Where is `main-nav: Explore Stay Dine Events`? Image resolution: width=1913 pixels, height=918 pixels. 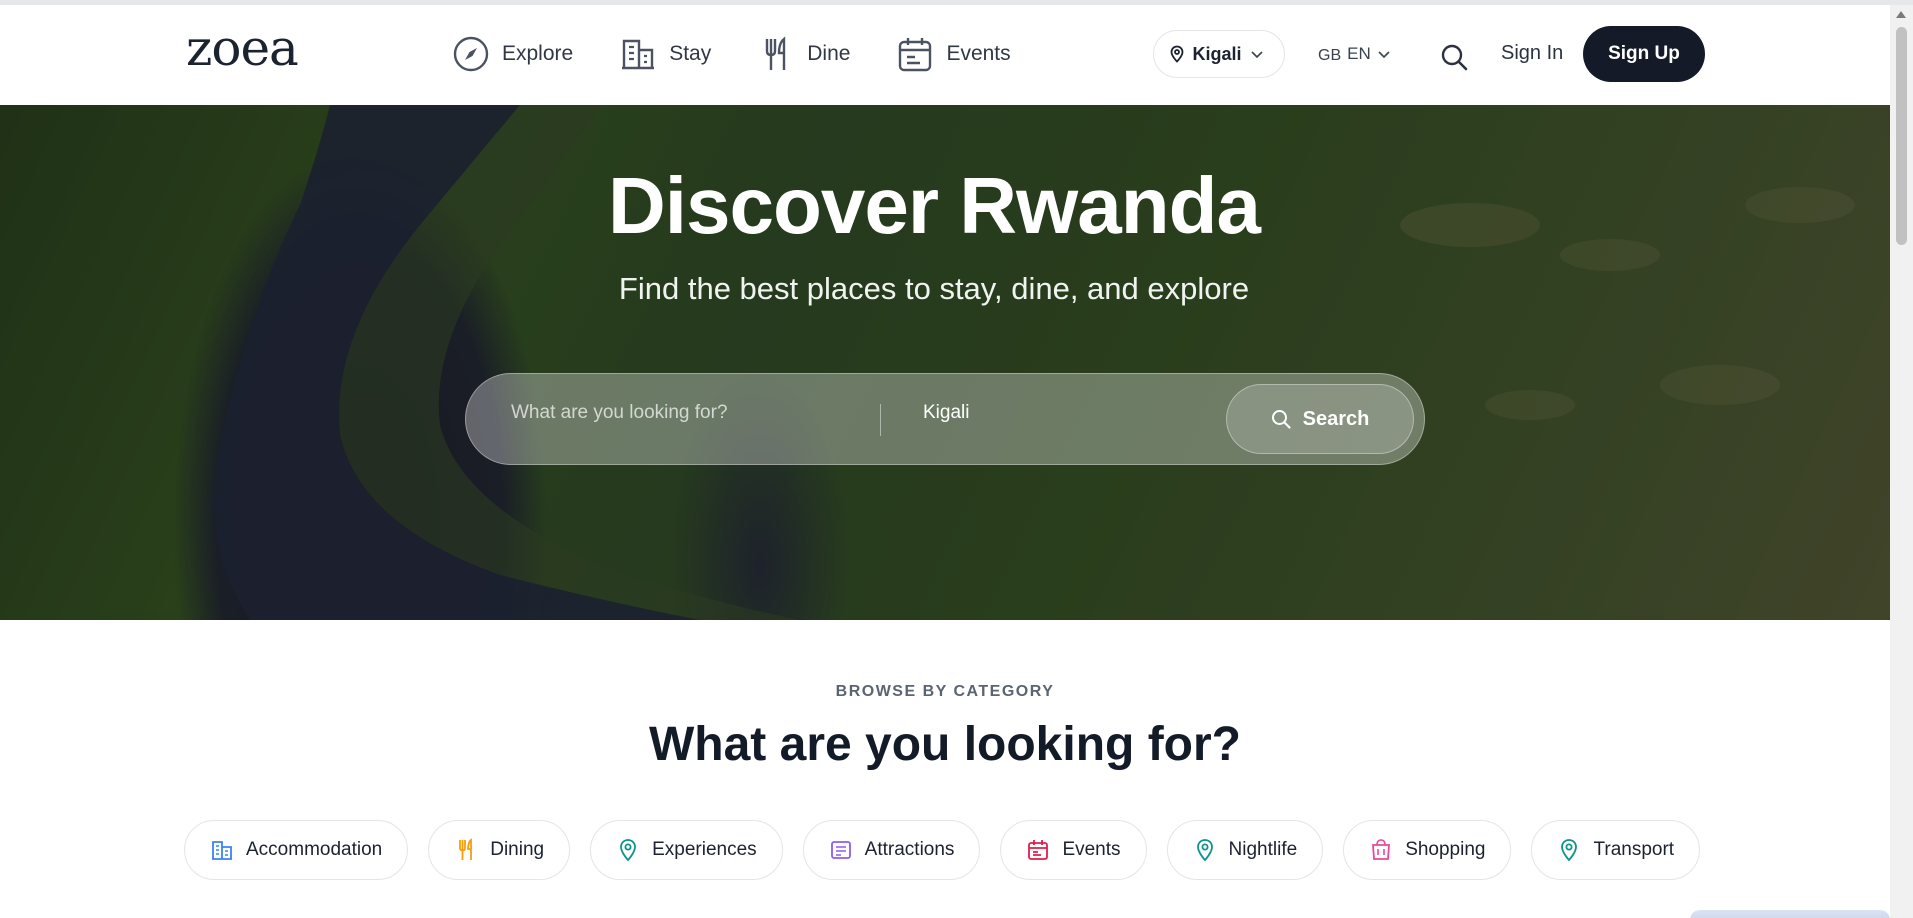
main-nav: Explore Stay Dine Events is located at coordinates (754, 54).